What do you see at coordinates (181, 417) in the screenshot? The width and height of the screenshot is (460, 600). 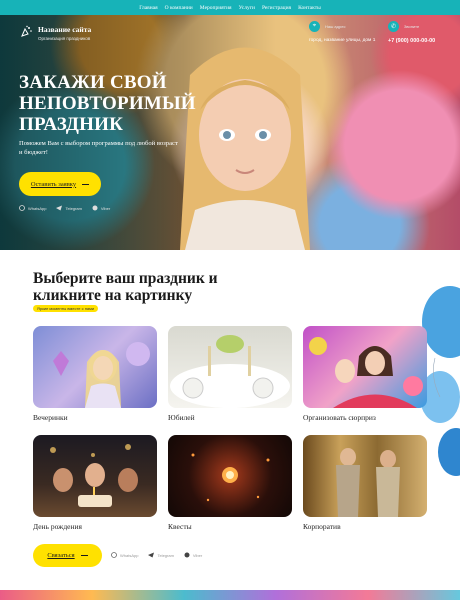 I see `event-card-anniversary-label: Юбилей` at bounding box center [181, 417].